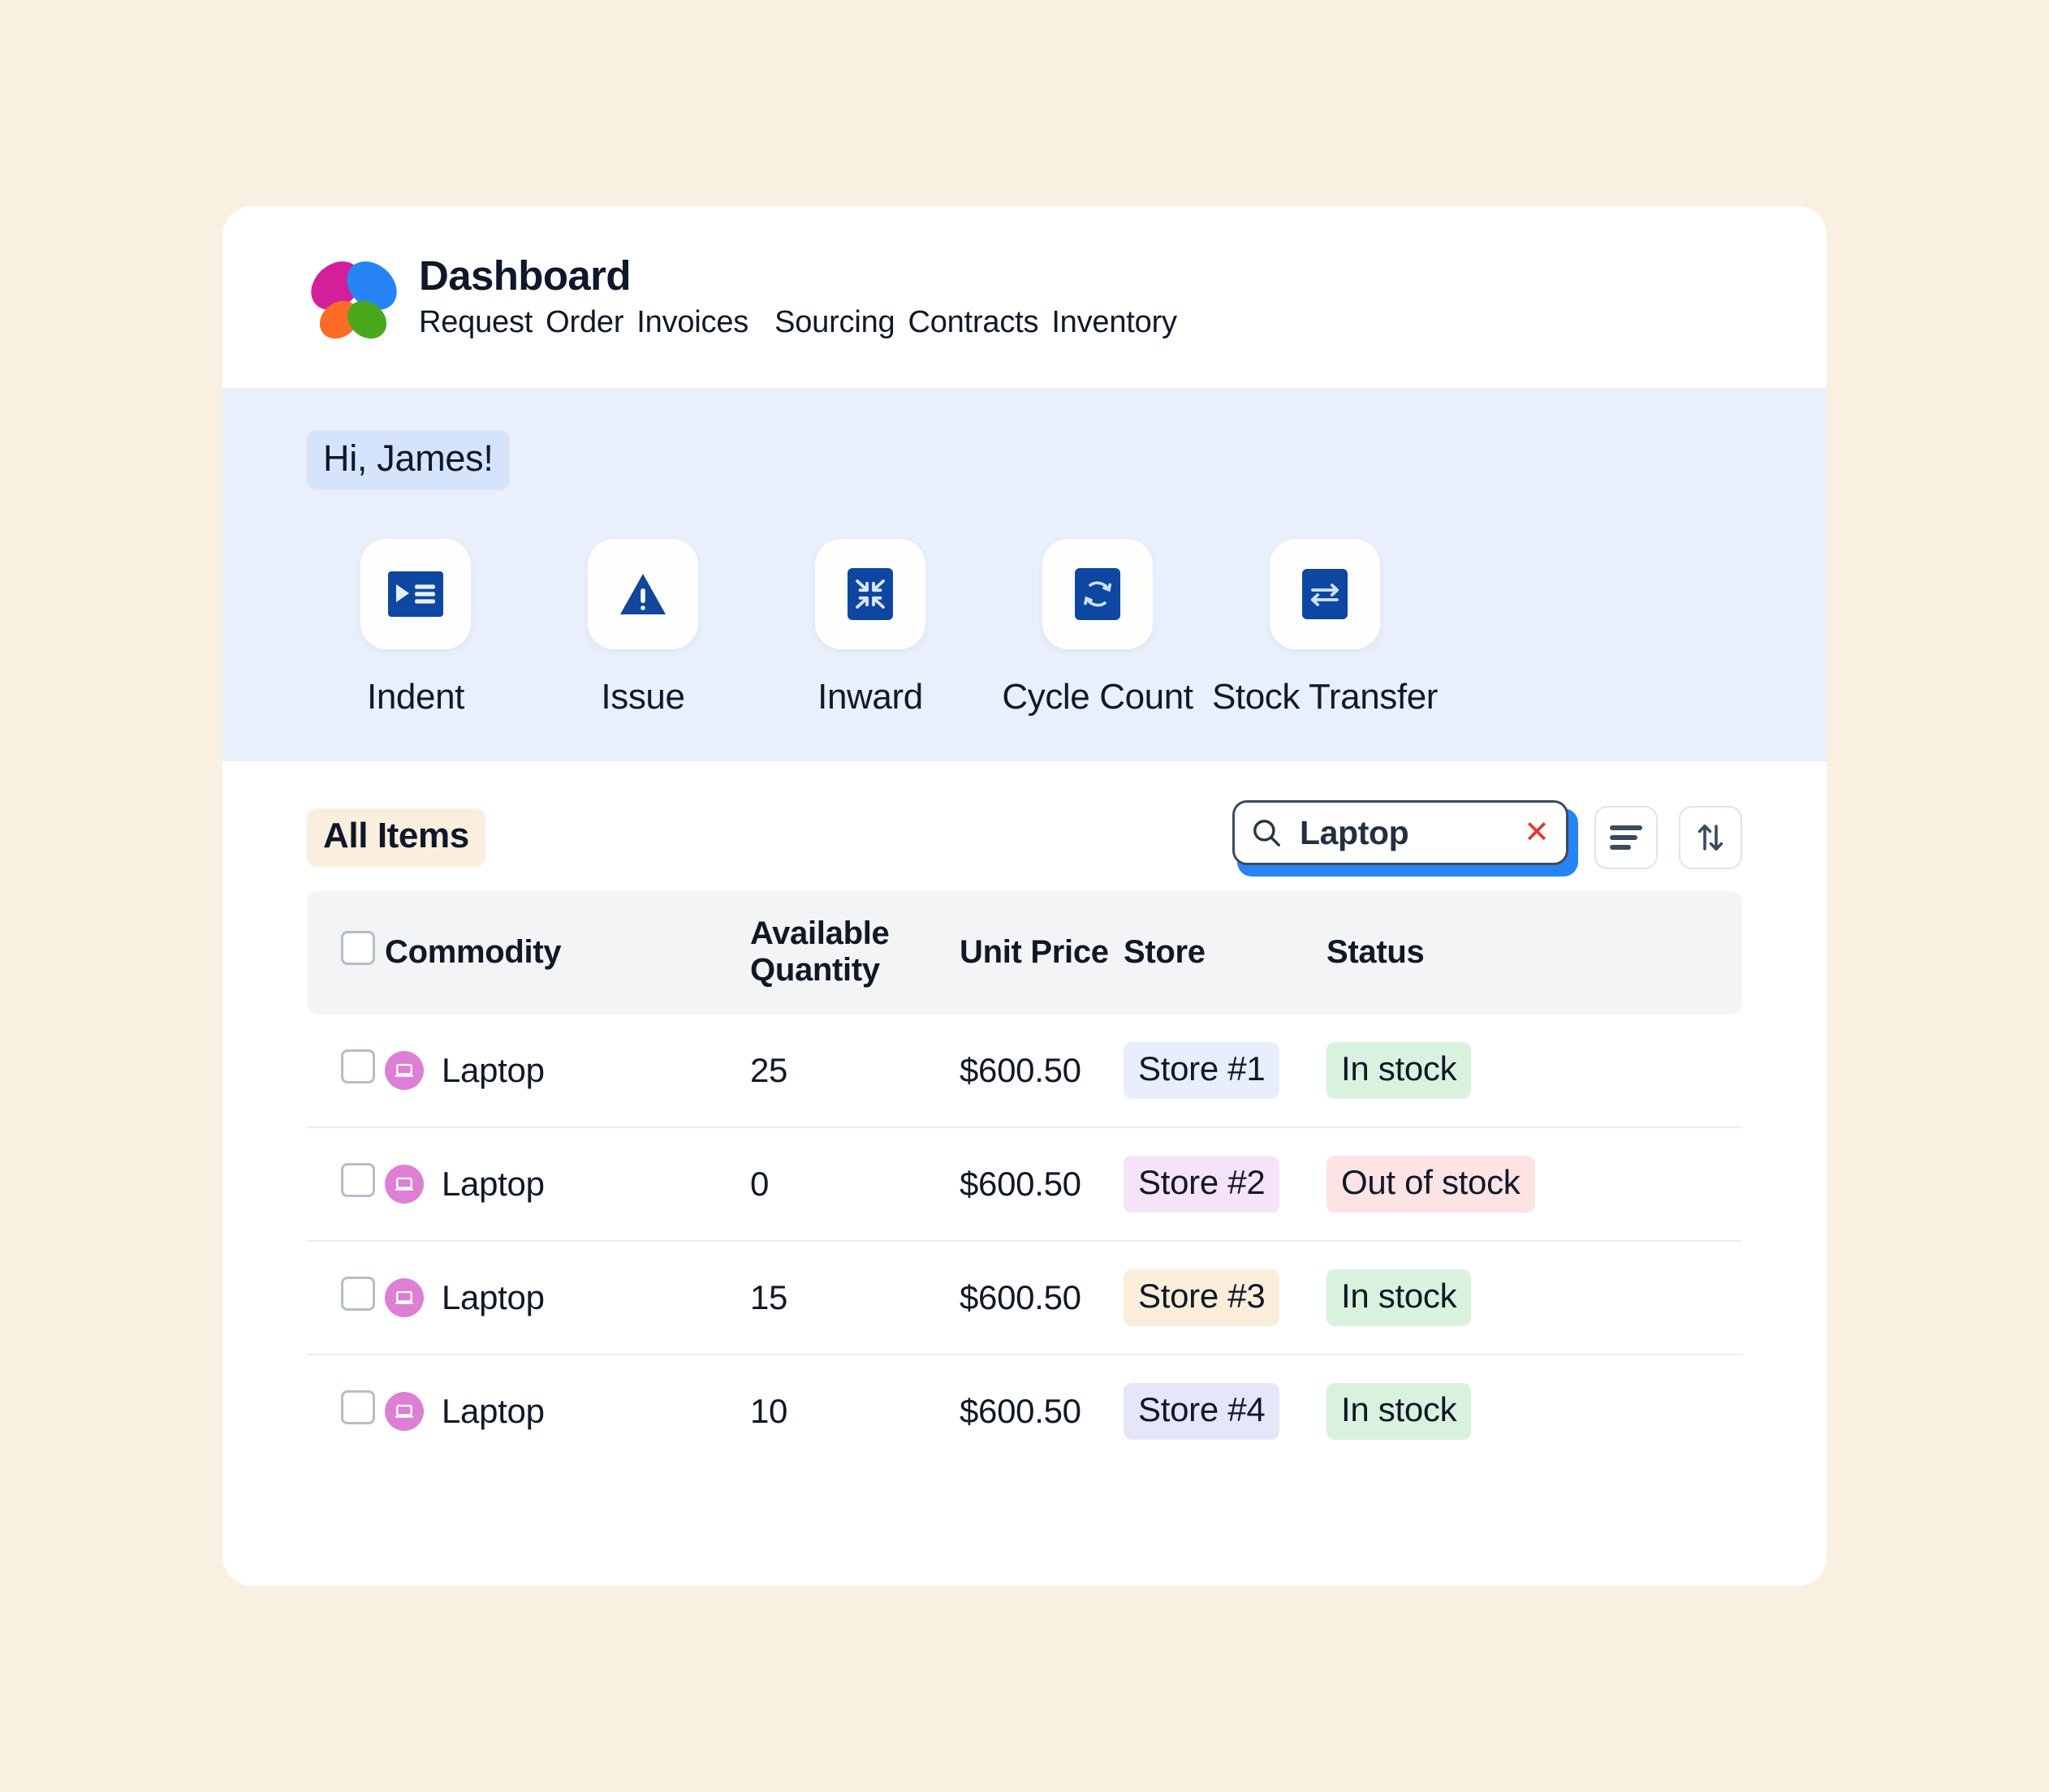 The height and width of the screenshot is (1792, 2049). What do you see at coordinates (1534, 953) in the screenshot?
I see `column-header-status: Status` at bounding box center [1534, 953].